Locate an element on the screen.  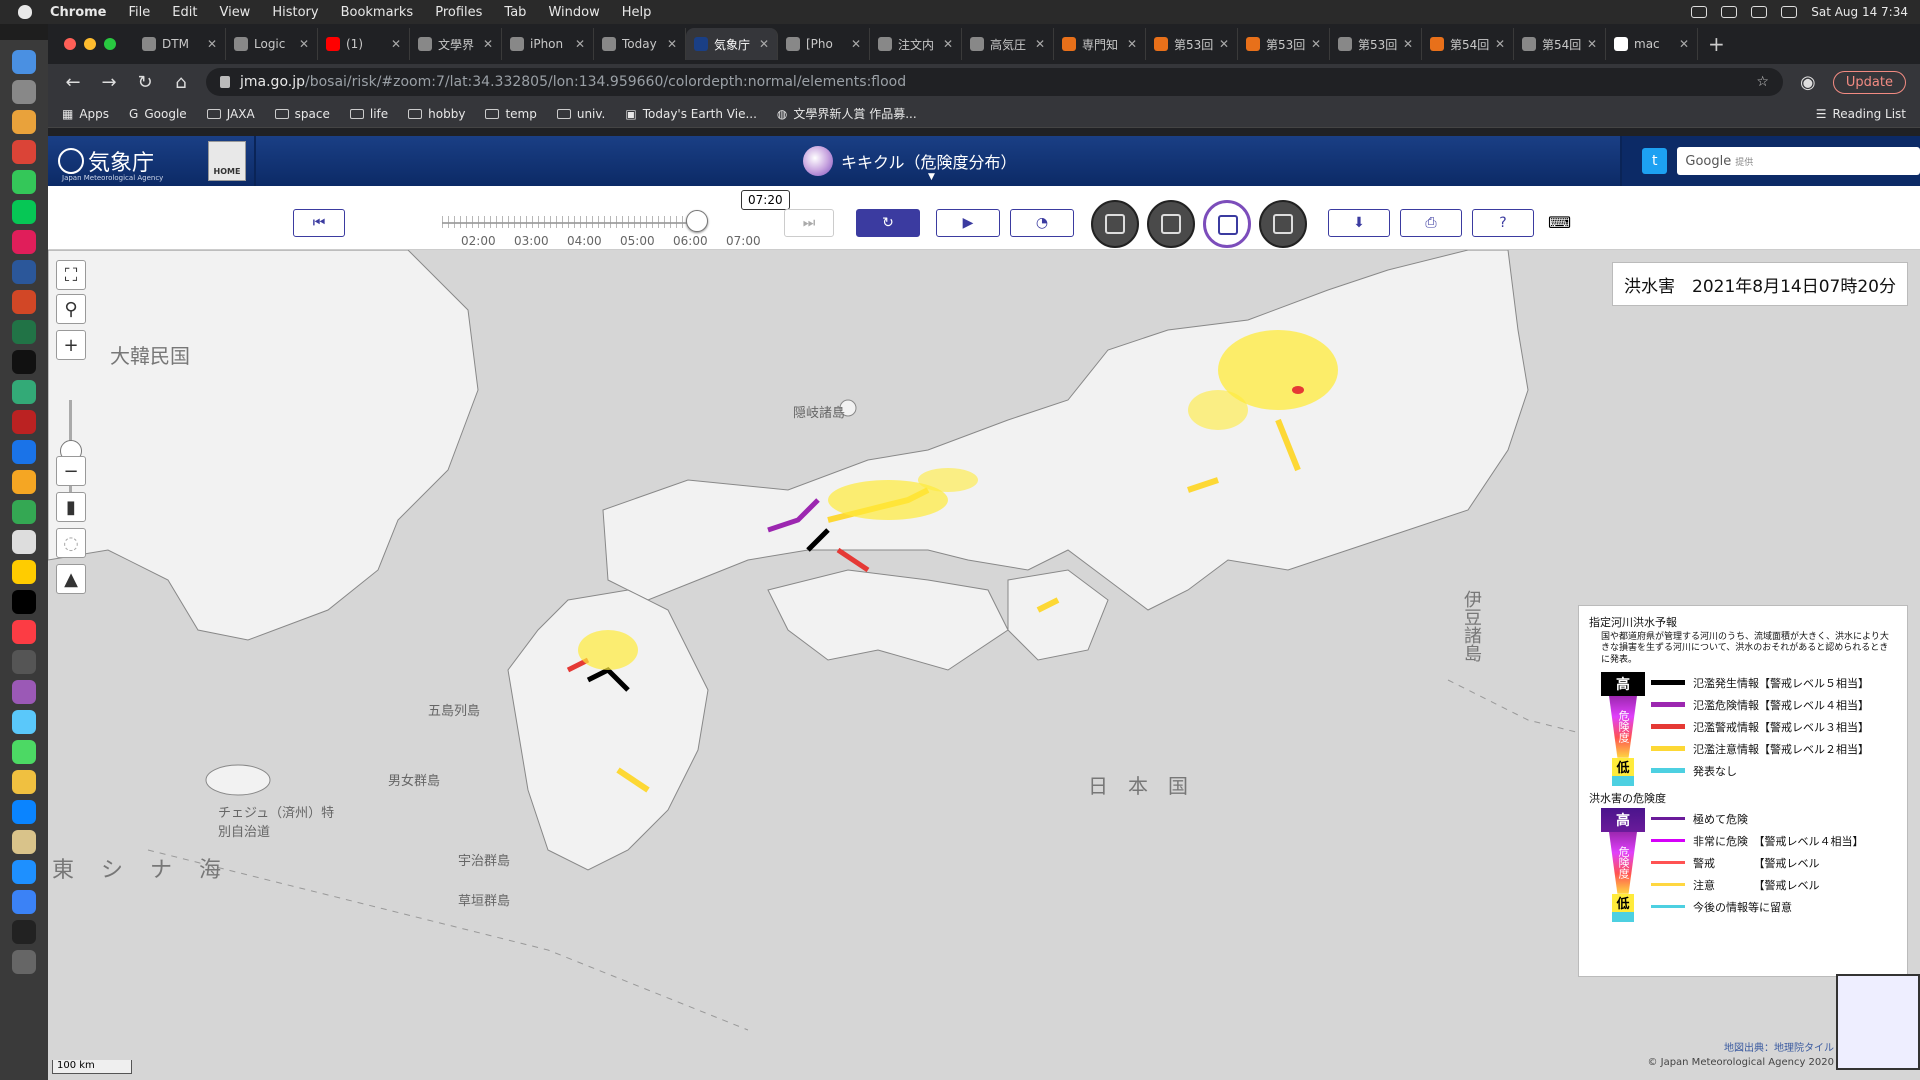
menu-view: View is located at coordinates (234, 12).